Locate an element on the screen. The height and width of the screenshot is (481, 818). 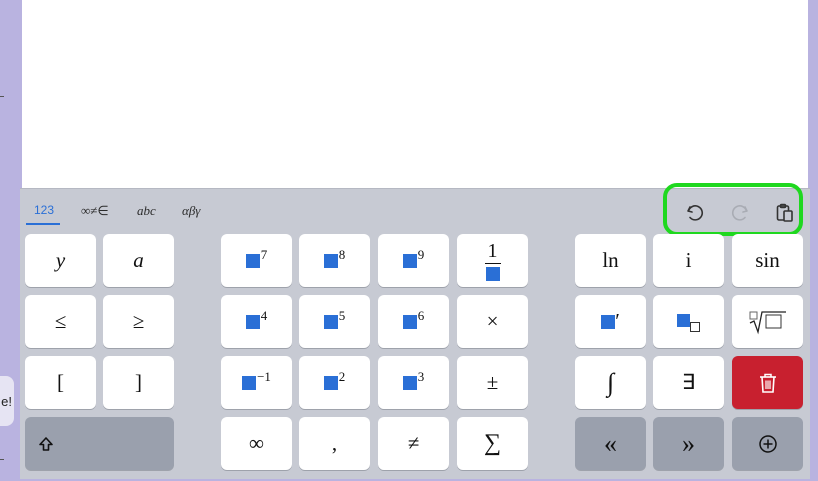
undo-button is located at coordinates (695, 213).